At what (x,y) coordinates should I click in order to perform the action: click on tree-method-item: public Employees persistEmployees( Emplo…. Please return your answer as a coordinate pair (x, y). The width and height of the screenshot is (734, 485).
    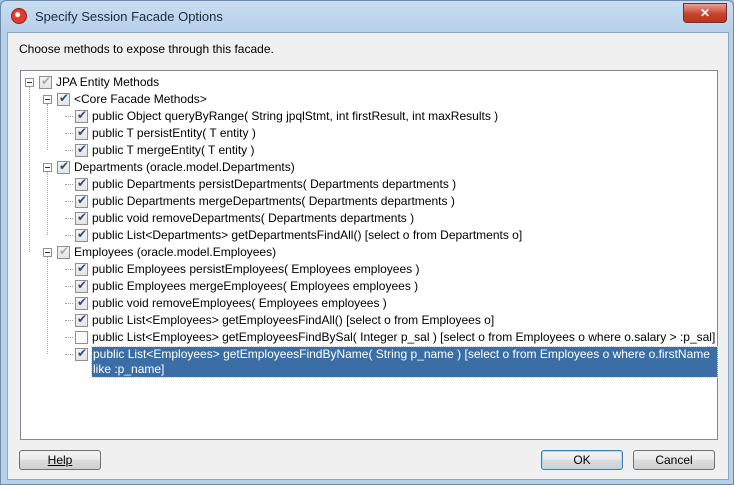
    Looking at the image, I should click on (255, 269).